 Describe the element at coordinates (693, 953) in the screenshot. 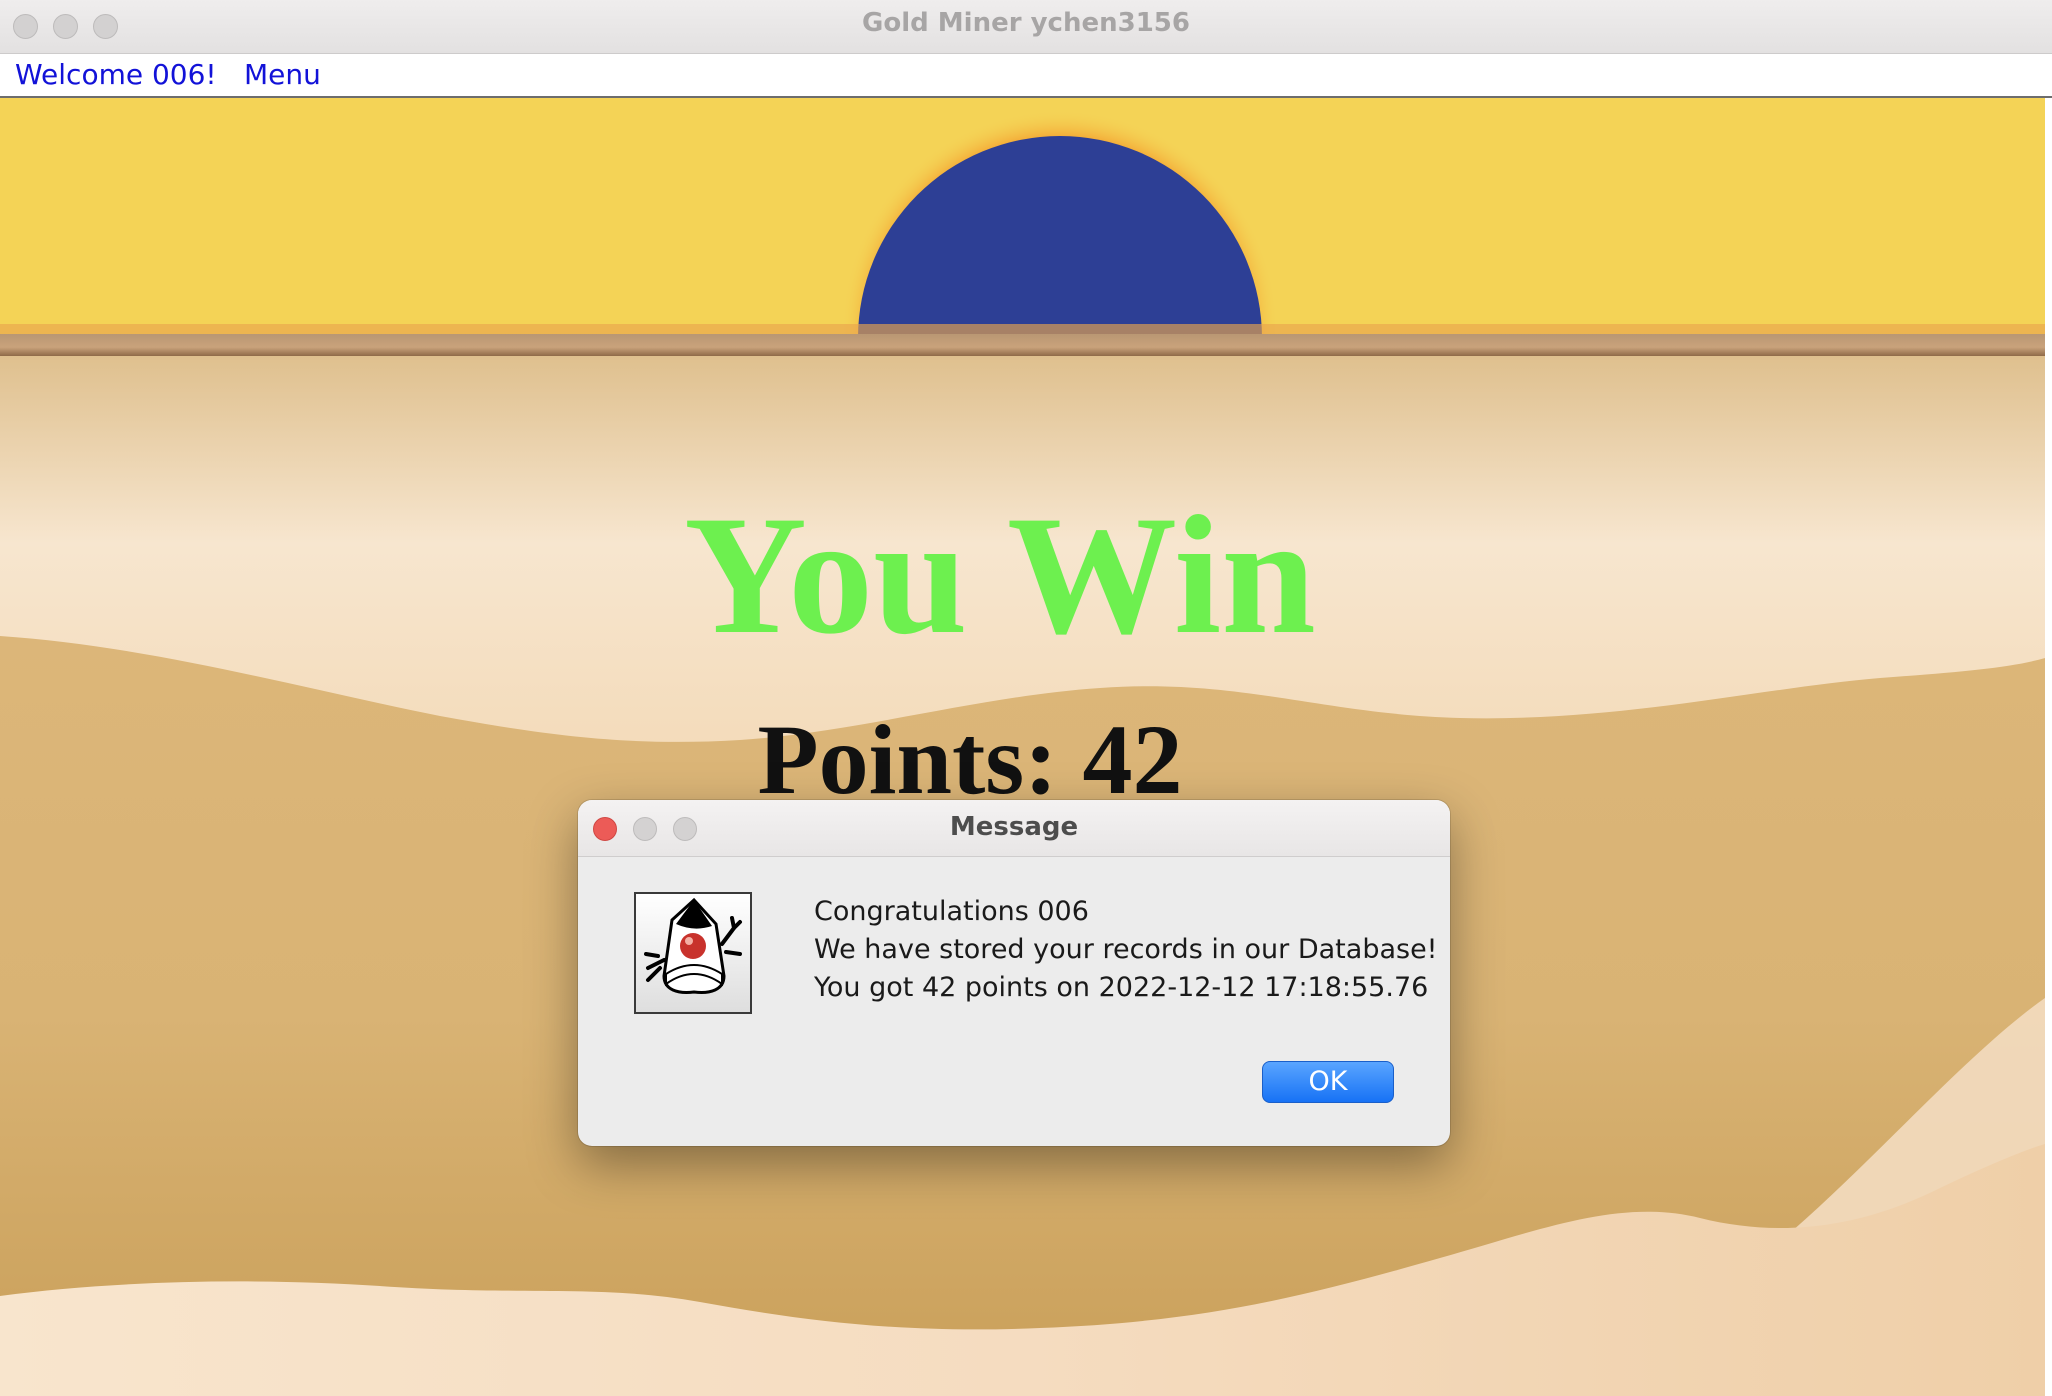

I see `java-duke-icon` at that location.